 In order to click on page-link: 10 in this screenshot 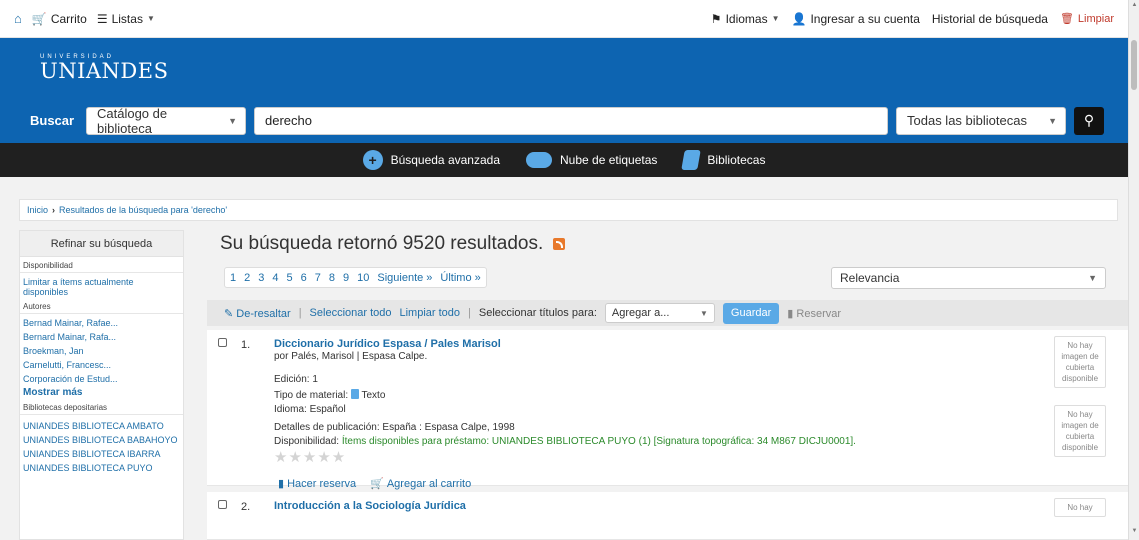, I will do `click(363, 278)`.